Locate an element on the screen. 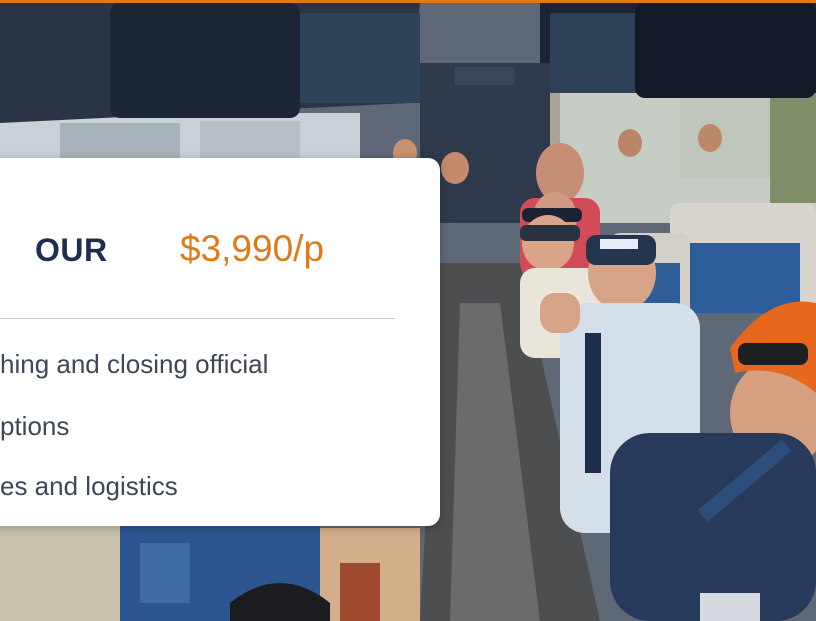 The width and height of the screenshot is (816, 621). tour-price: $3,990/p is located at coordinates (252, 248).